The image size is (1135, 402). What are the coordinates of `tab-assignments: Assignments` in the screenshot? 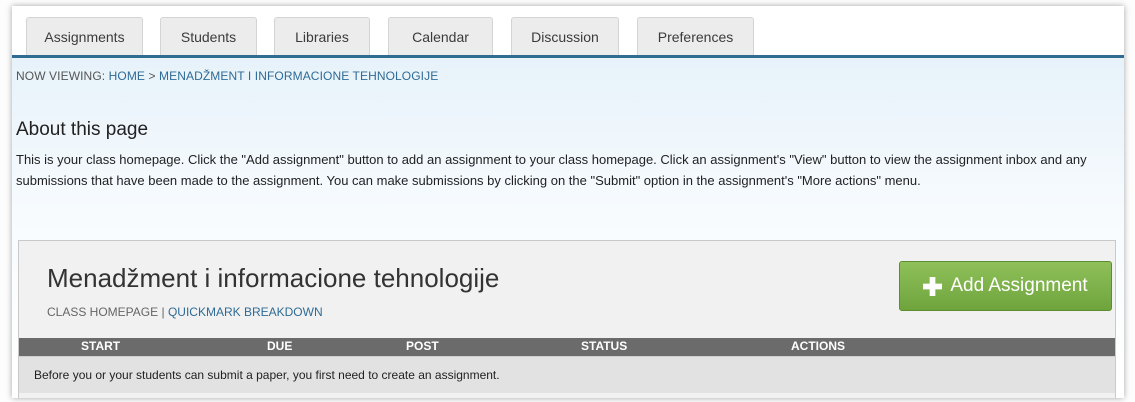 It's located at (84, 36).